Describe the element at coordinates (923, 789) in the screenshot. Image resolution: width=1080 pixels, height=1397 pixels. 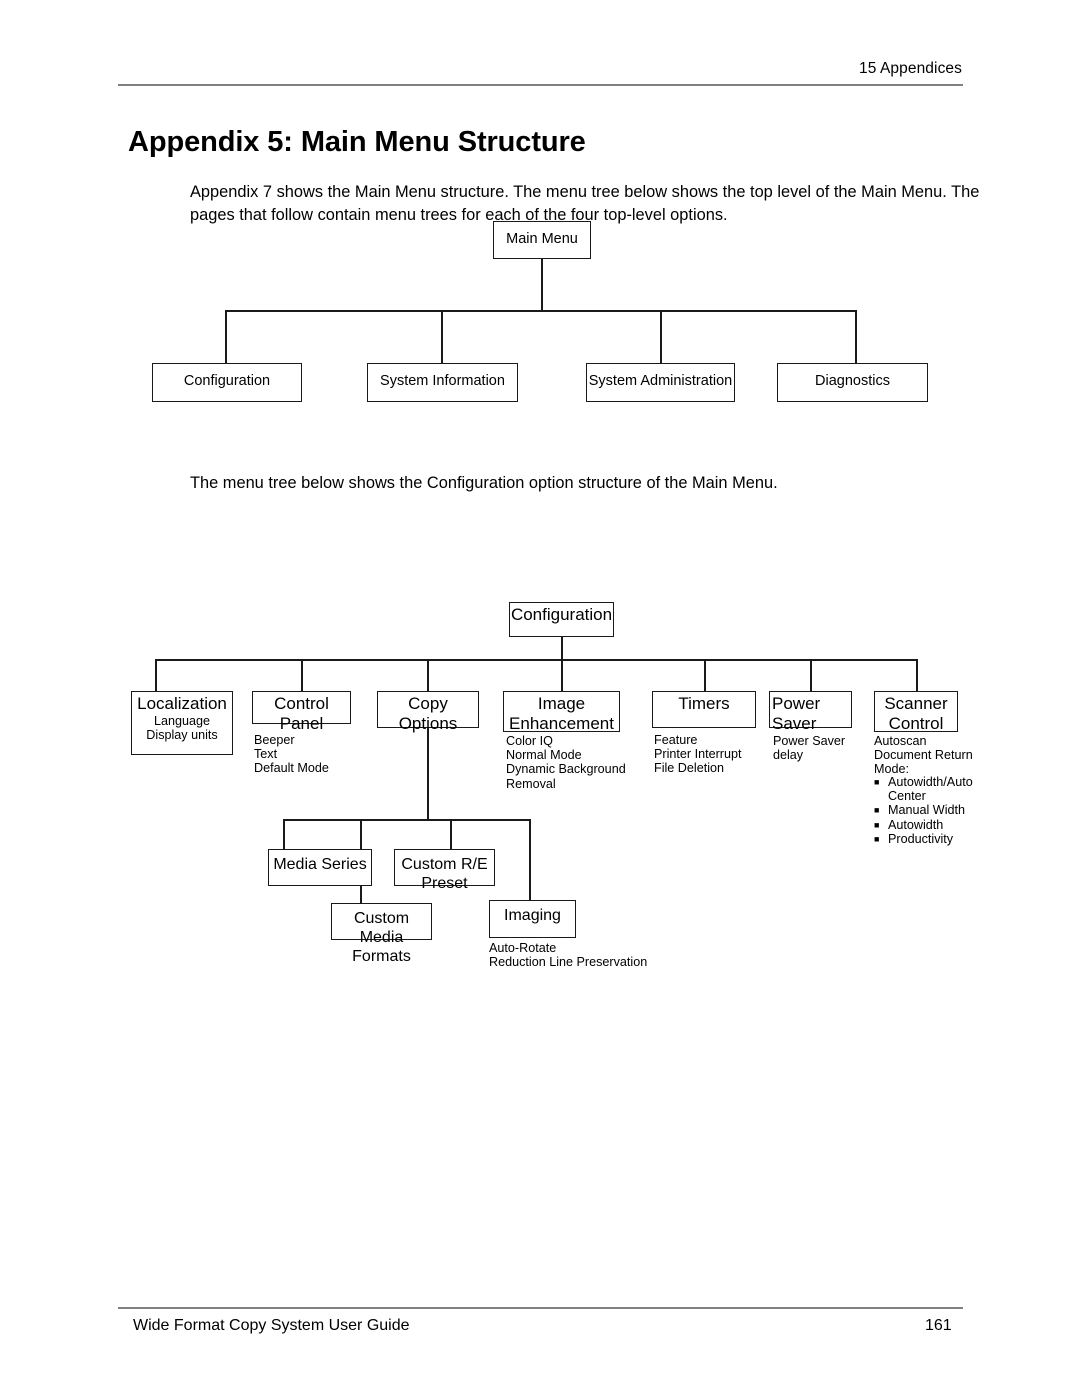
I see `bullet-item: ■ Autowidth/Auto Center` at that location.